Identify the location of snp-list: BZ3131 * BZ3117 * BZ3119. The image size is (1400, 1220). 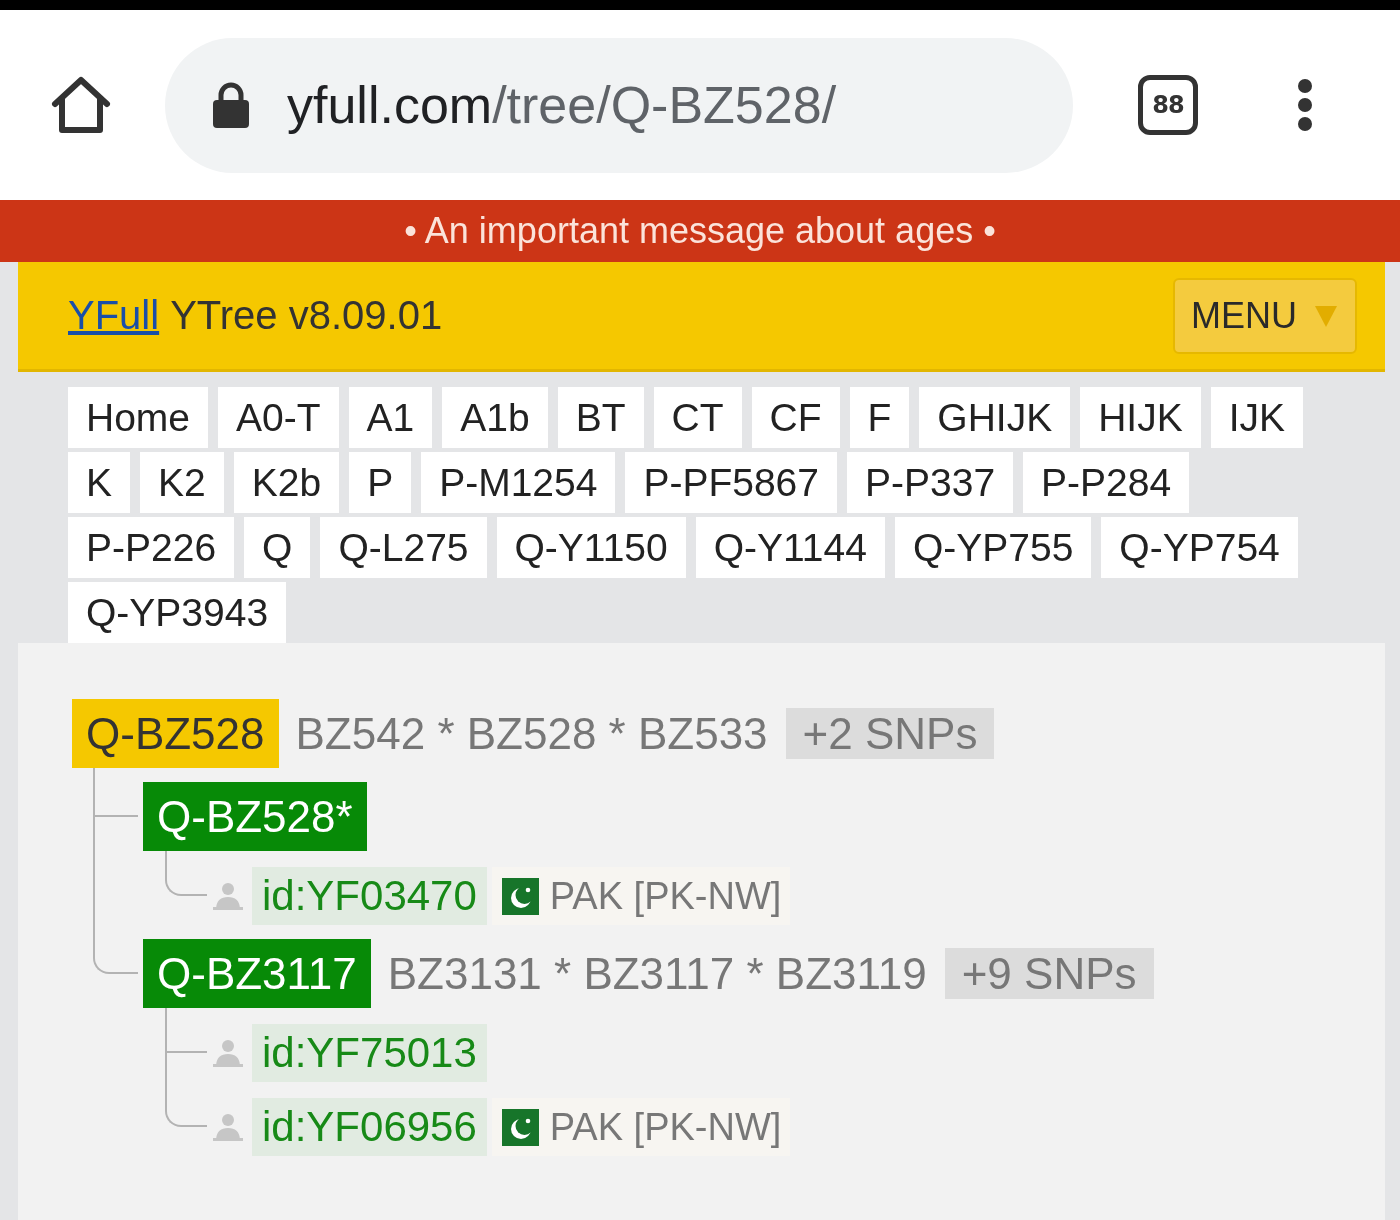
(657, 973).